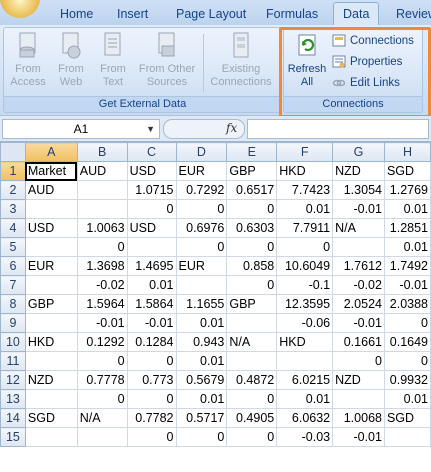 The image size is (431, 472). Describe the element at coordinates (102, 437) in the screenshot. I see `cell-b15` at that location.